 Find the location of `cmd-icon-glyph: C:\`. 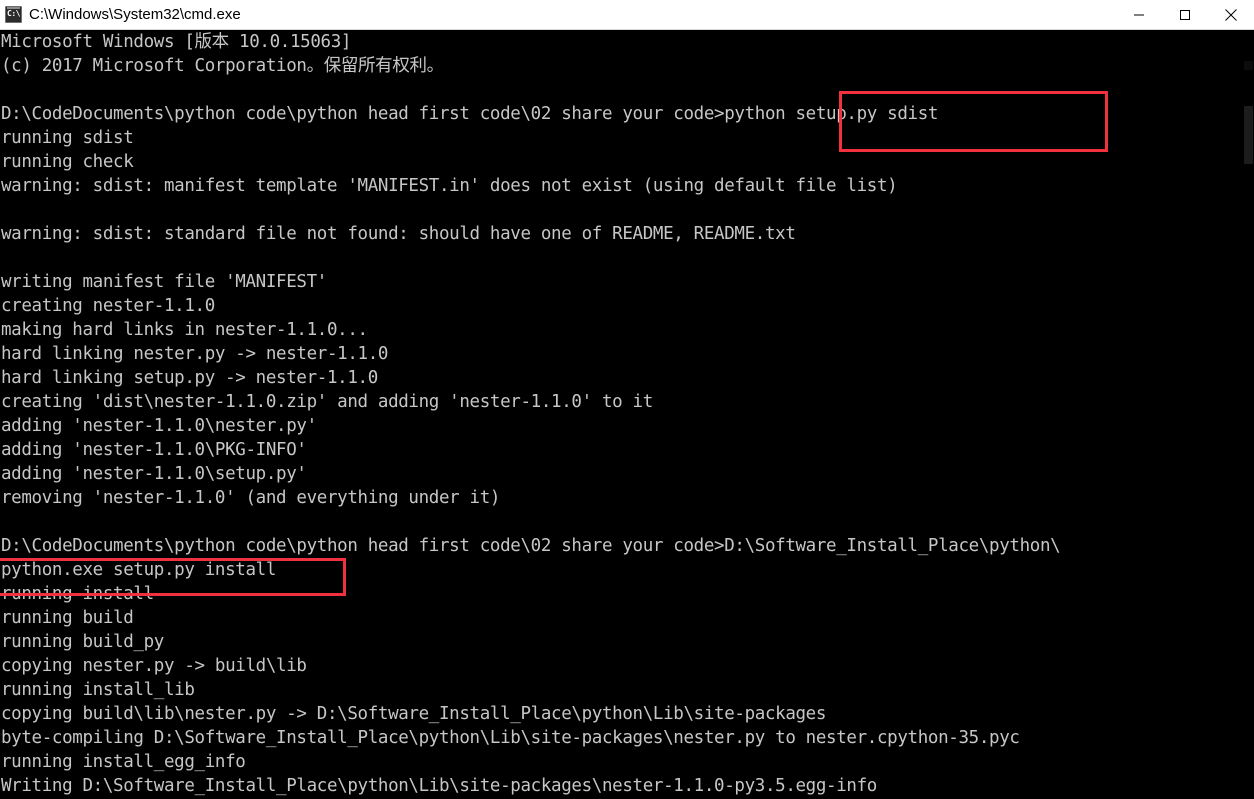

cmd-icon-glyph: C:\ is located at coordinates (13, 13).